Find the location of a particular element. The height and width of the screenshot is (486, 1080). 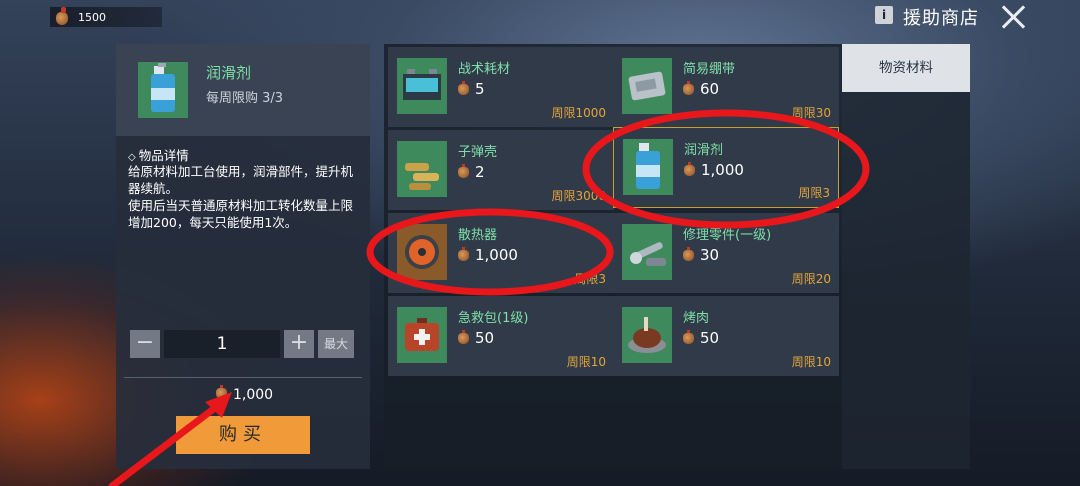

currency-display: 1500 is located at coordinates (106, 17).